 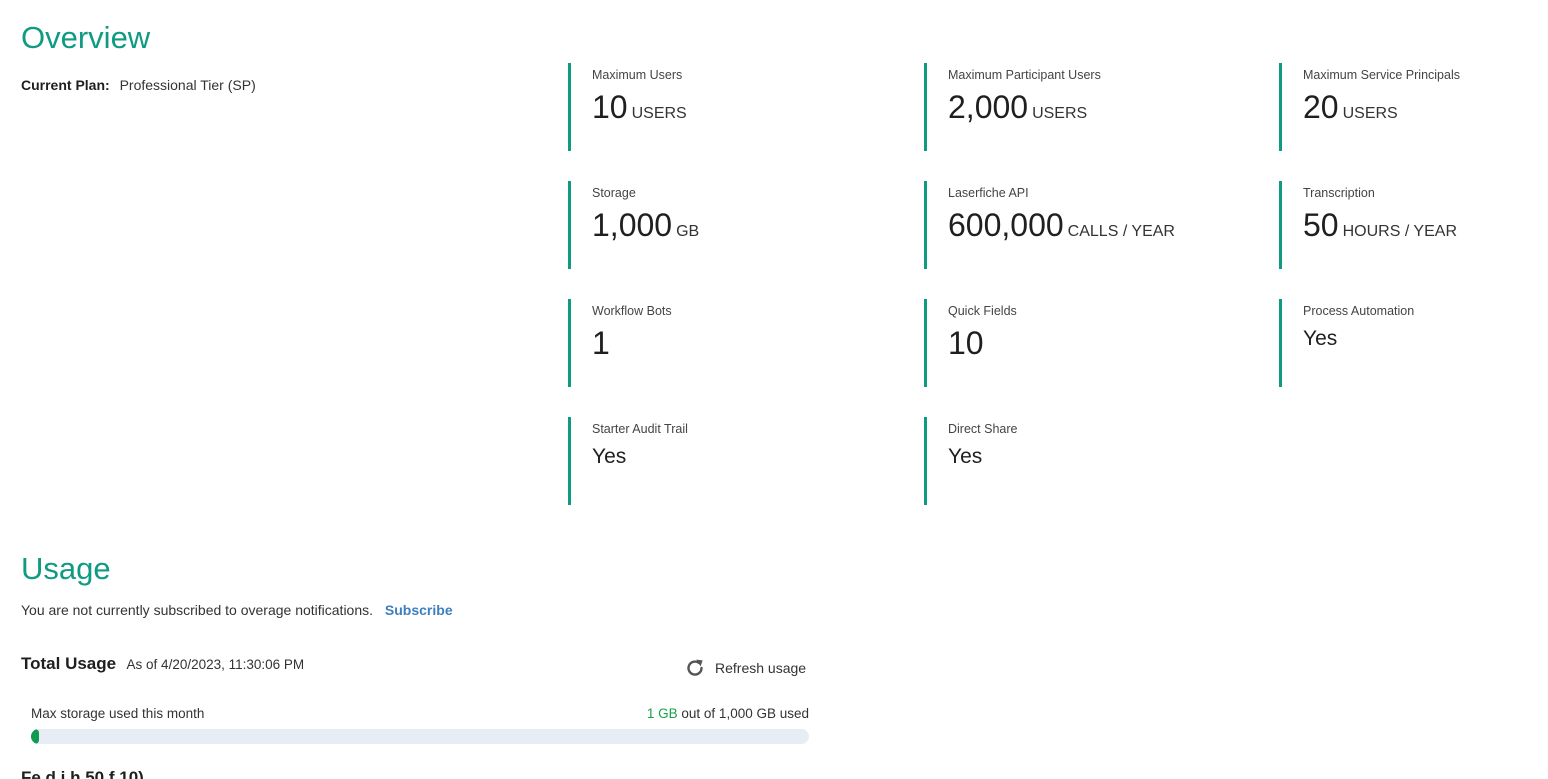 I want to click on tile-value: 2,000 USERS, so click(x=1017, y=110).